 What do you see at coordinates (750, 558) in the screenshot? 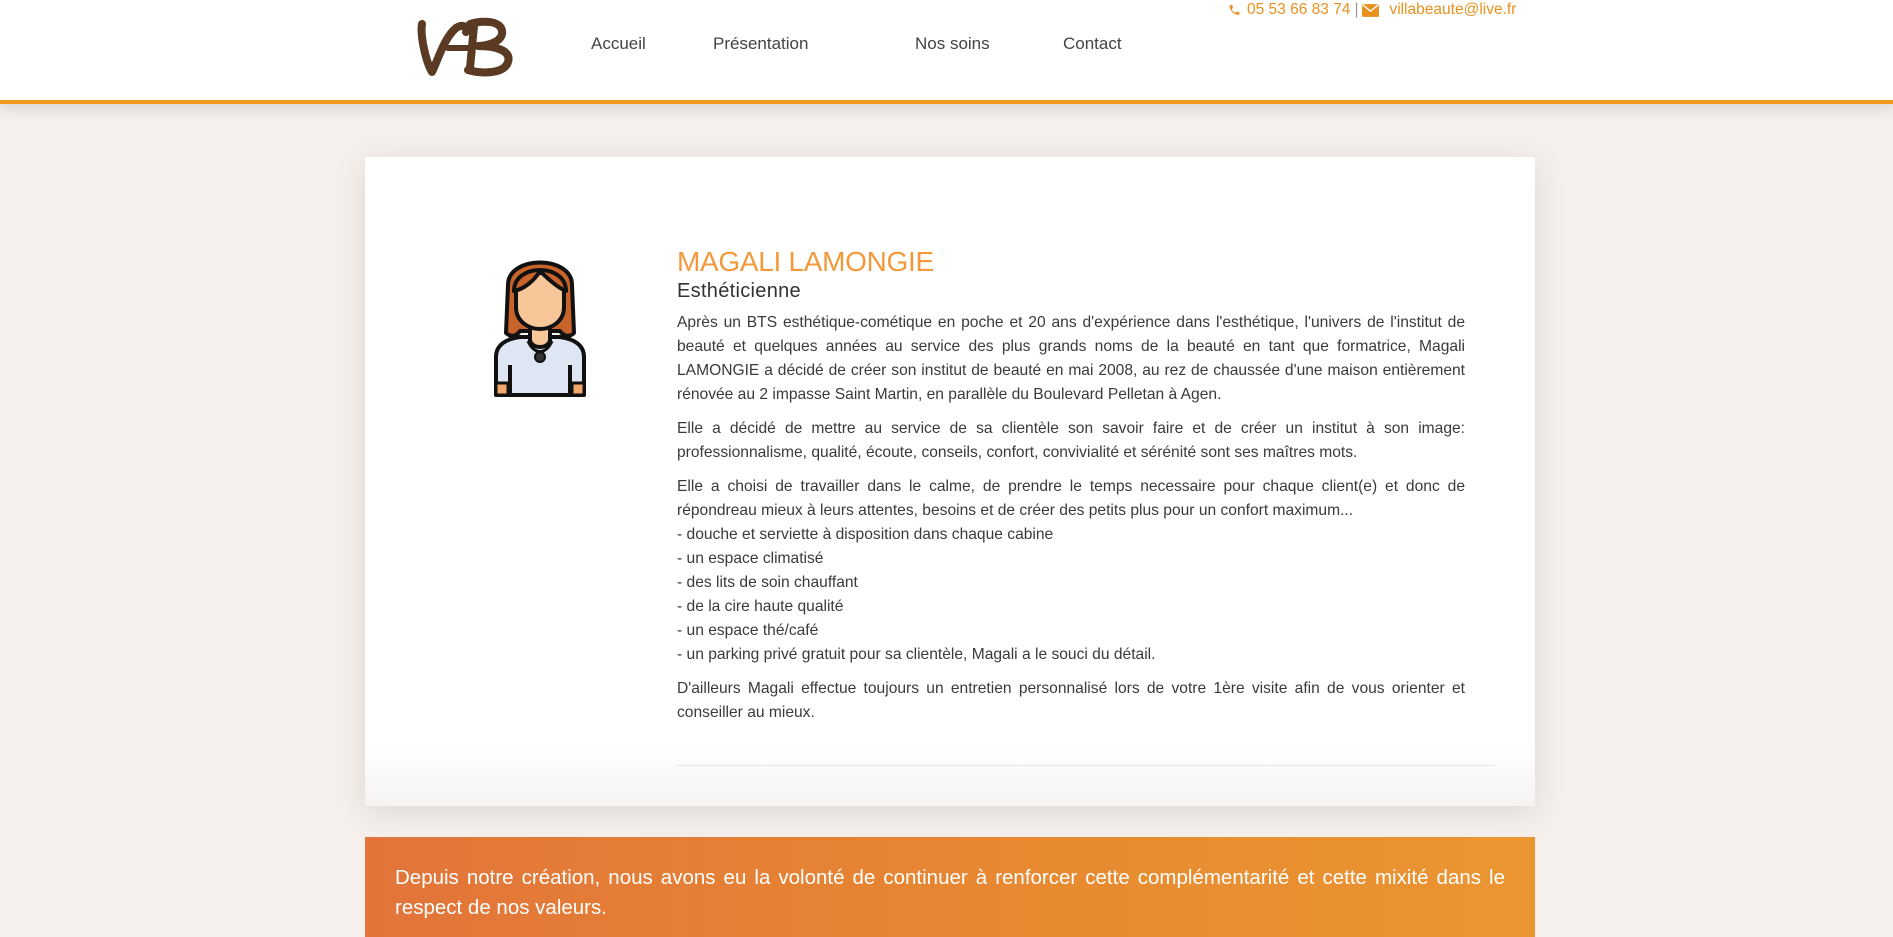
I see `list-item: - un espace climatisé` at bounding box center [750, 558].